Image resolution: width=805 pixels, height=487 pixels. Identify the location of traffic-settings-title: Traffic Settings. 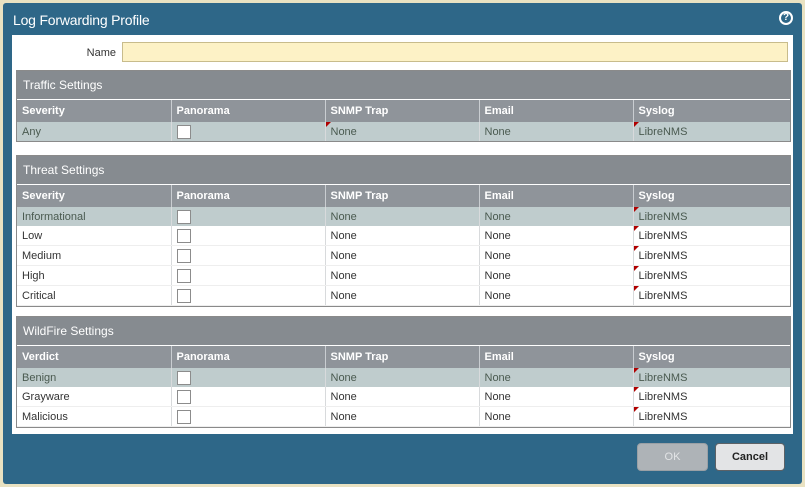
(403, 85).